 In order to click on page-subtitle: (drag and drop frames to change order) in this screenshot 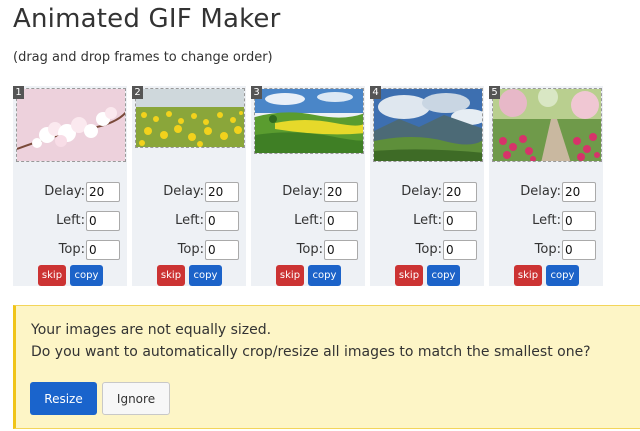, I will do `click(143, 57)`.